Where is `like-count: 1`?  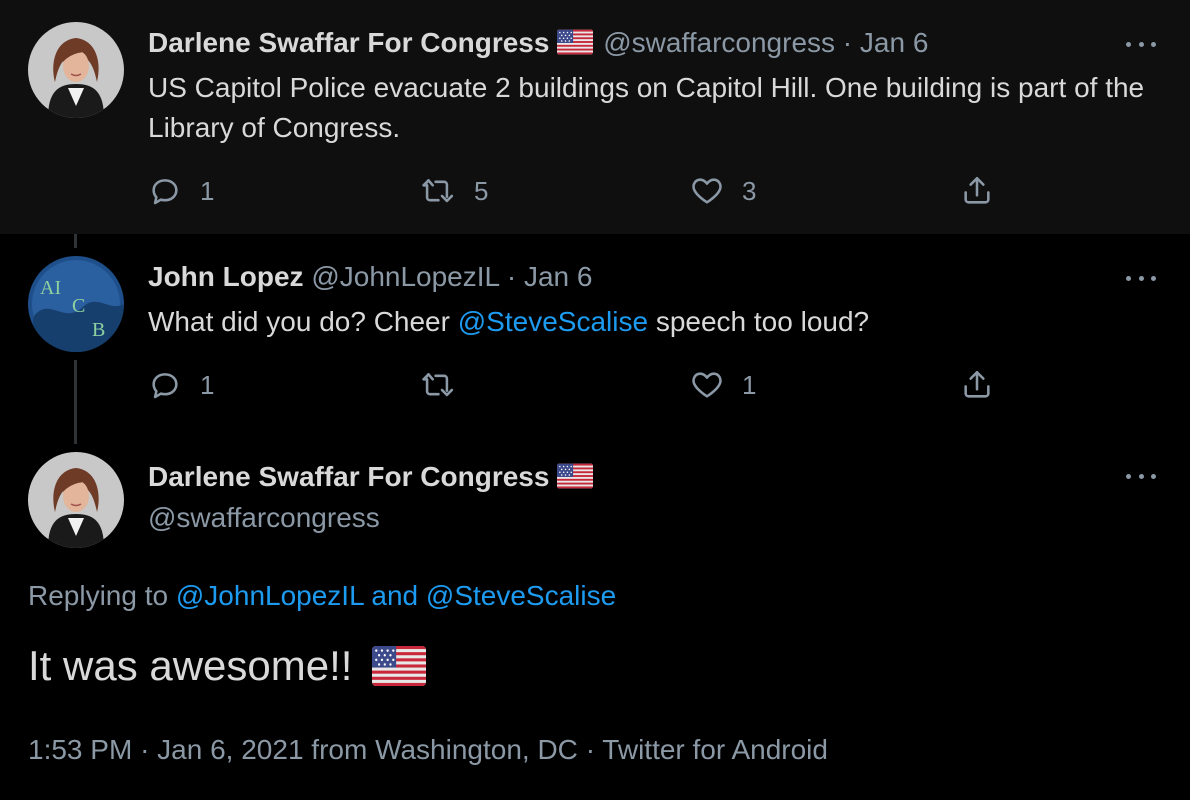 like-count: 1 is located at coordinates (749, 384).